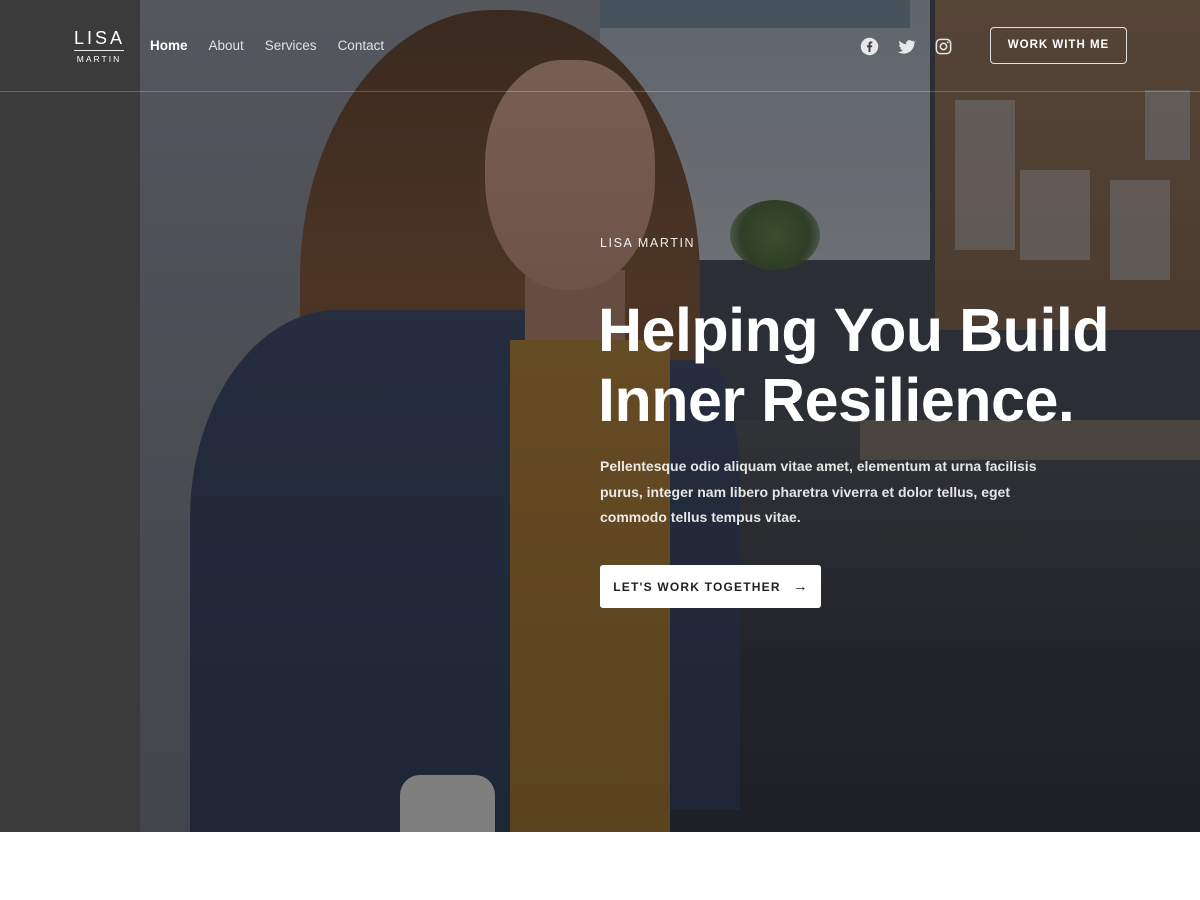  What do you see at coordinates (888, 365) in the screenshot?
I see `hero-headline: Helping You Build Inner Resilience.` at bounding box center [888, 365].